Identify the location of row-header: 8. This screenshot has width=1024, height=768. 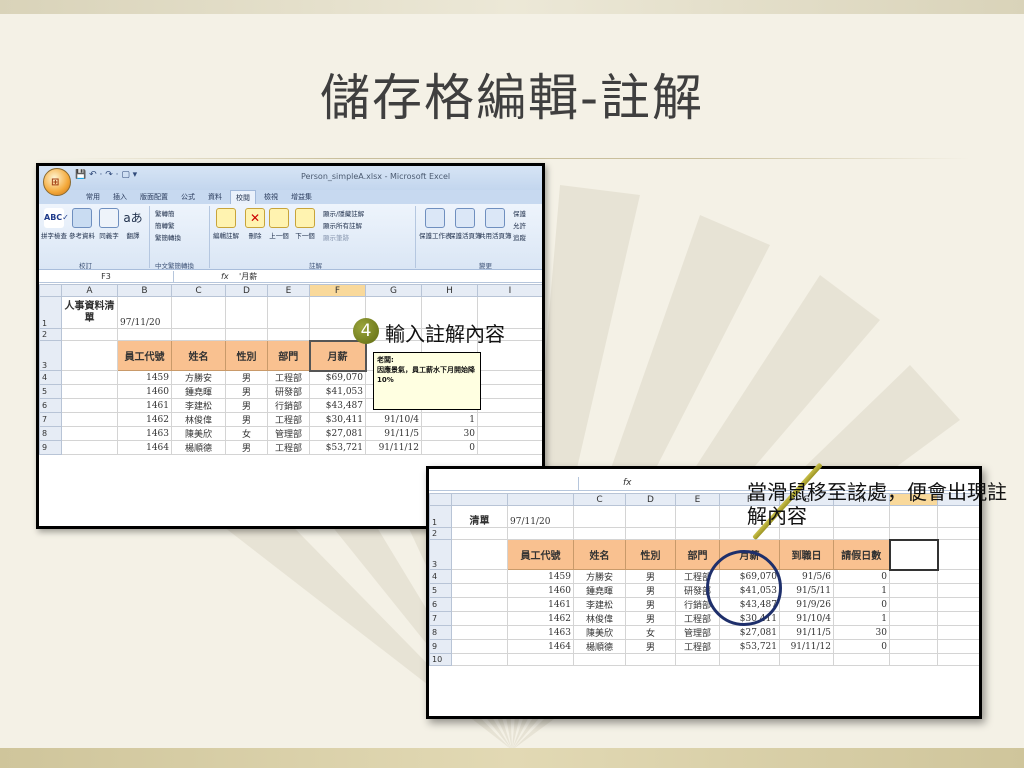
(50, 433).